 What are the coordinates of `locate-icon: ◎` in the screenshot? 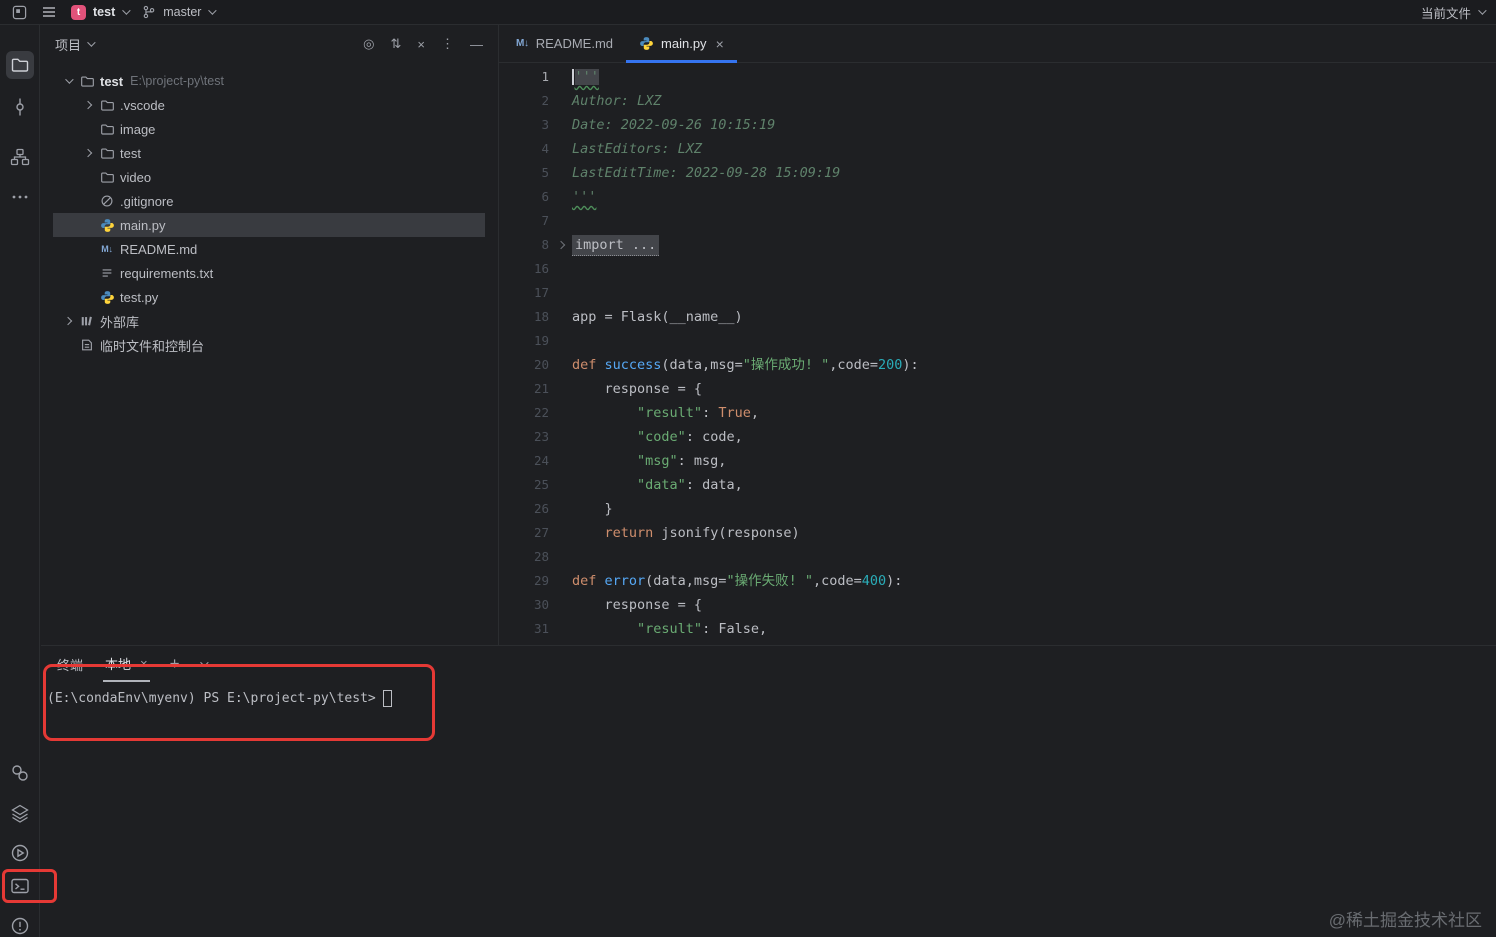 It's located at (368, 44).